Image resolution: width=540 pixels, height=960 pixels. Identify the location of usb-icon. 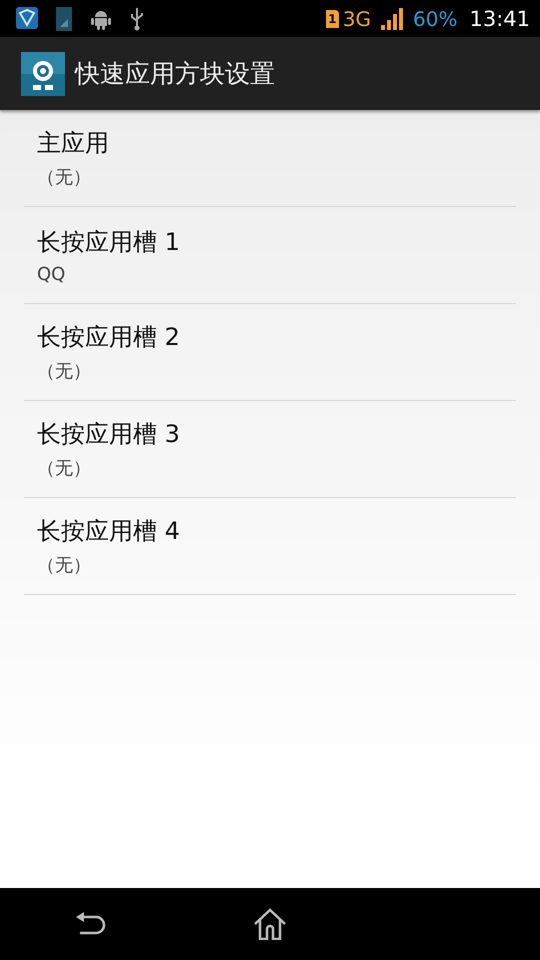
(137, 18).